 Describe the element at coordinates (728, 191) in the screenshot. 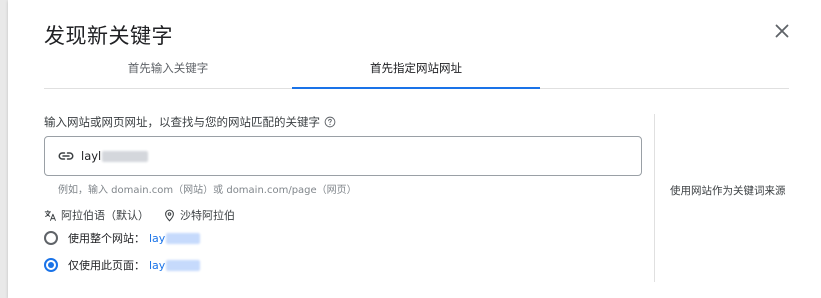

I see `side-note: 使用网站作为关键词来源` at that location.